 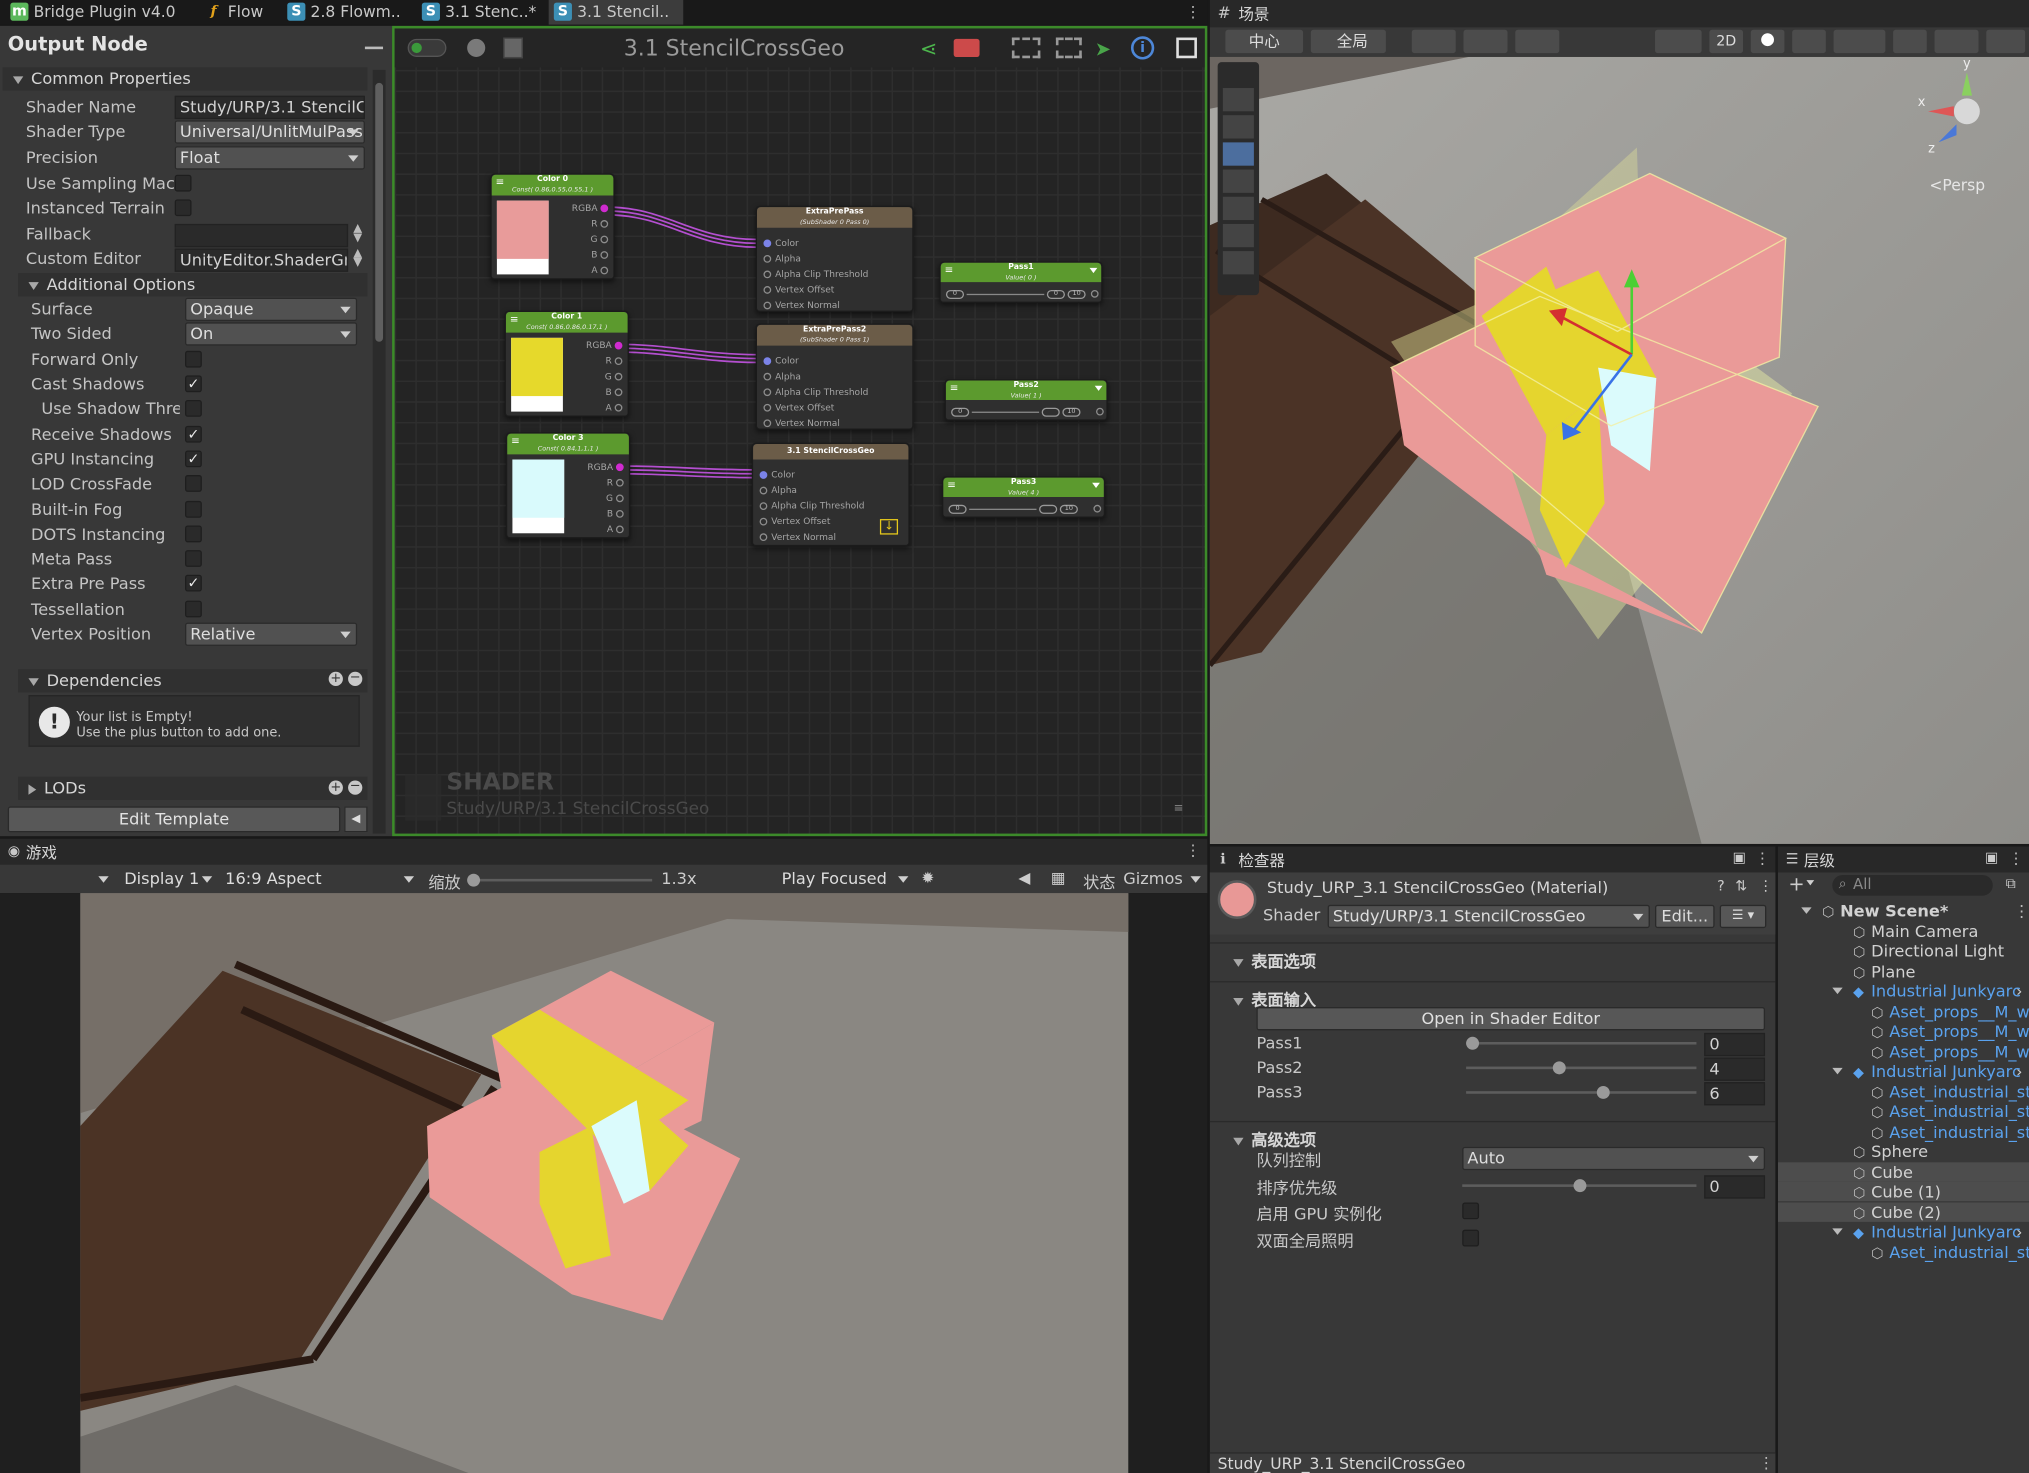 I want to click on download-icon: ↓, so click(x=889, y=527).